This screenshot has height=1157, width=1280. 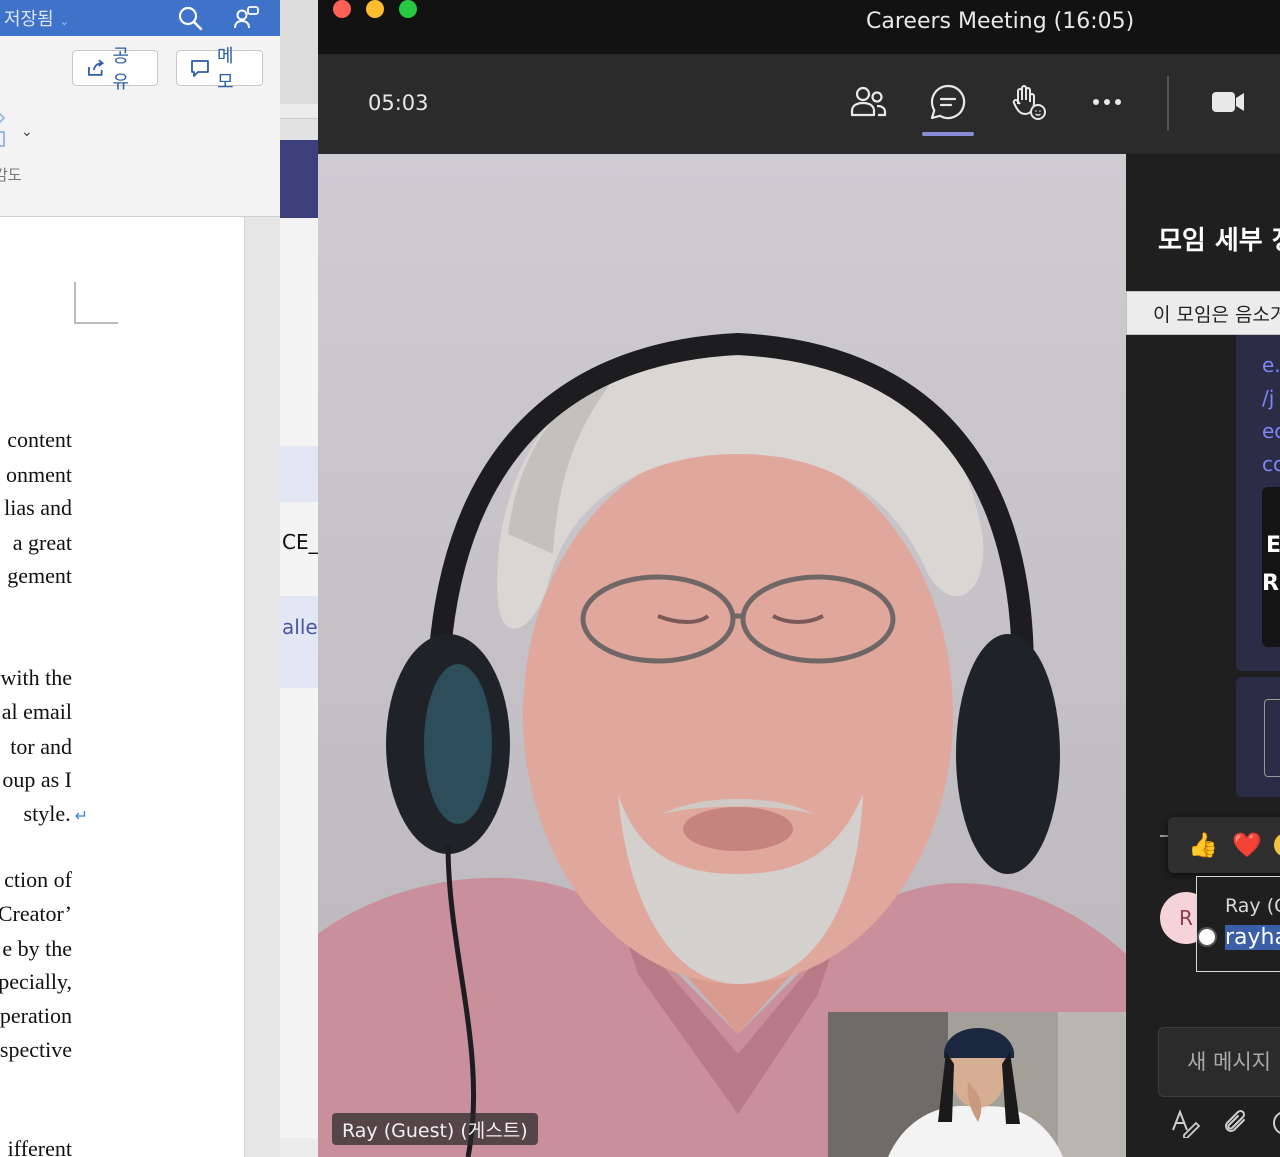 I want to click on more-options-button, so click(x=1108, y=102).